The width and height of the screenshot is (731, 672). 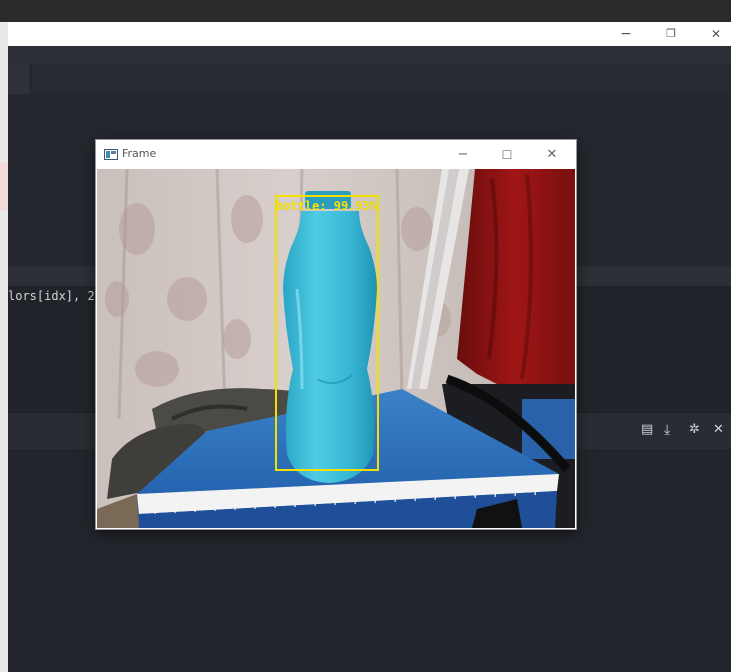 What do you see at coordinates (713, 34) in the screenshot?
I see `bg-close-button: ✕` at bounding box center [713, 34].